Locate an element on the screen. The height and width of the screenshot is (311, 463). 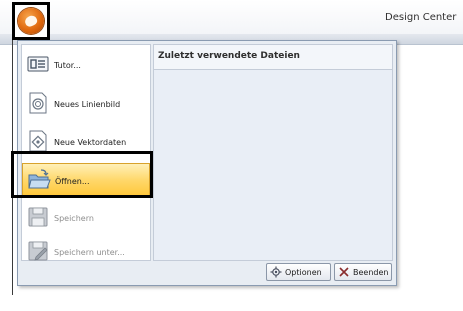
close-icon is located at coordinates (344, 272).